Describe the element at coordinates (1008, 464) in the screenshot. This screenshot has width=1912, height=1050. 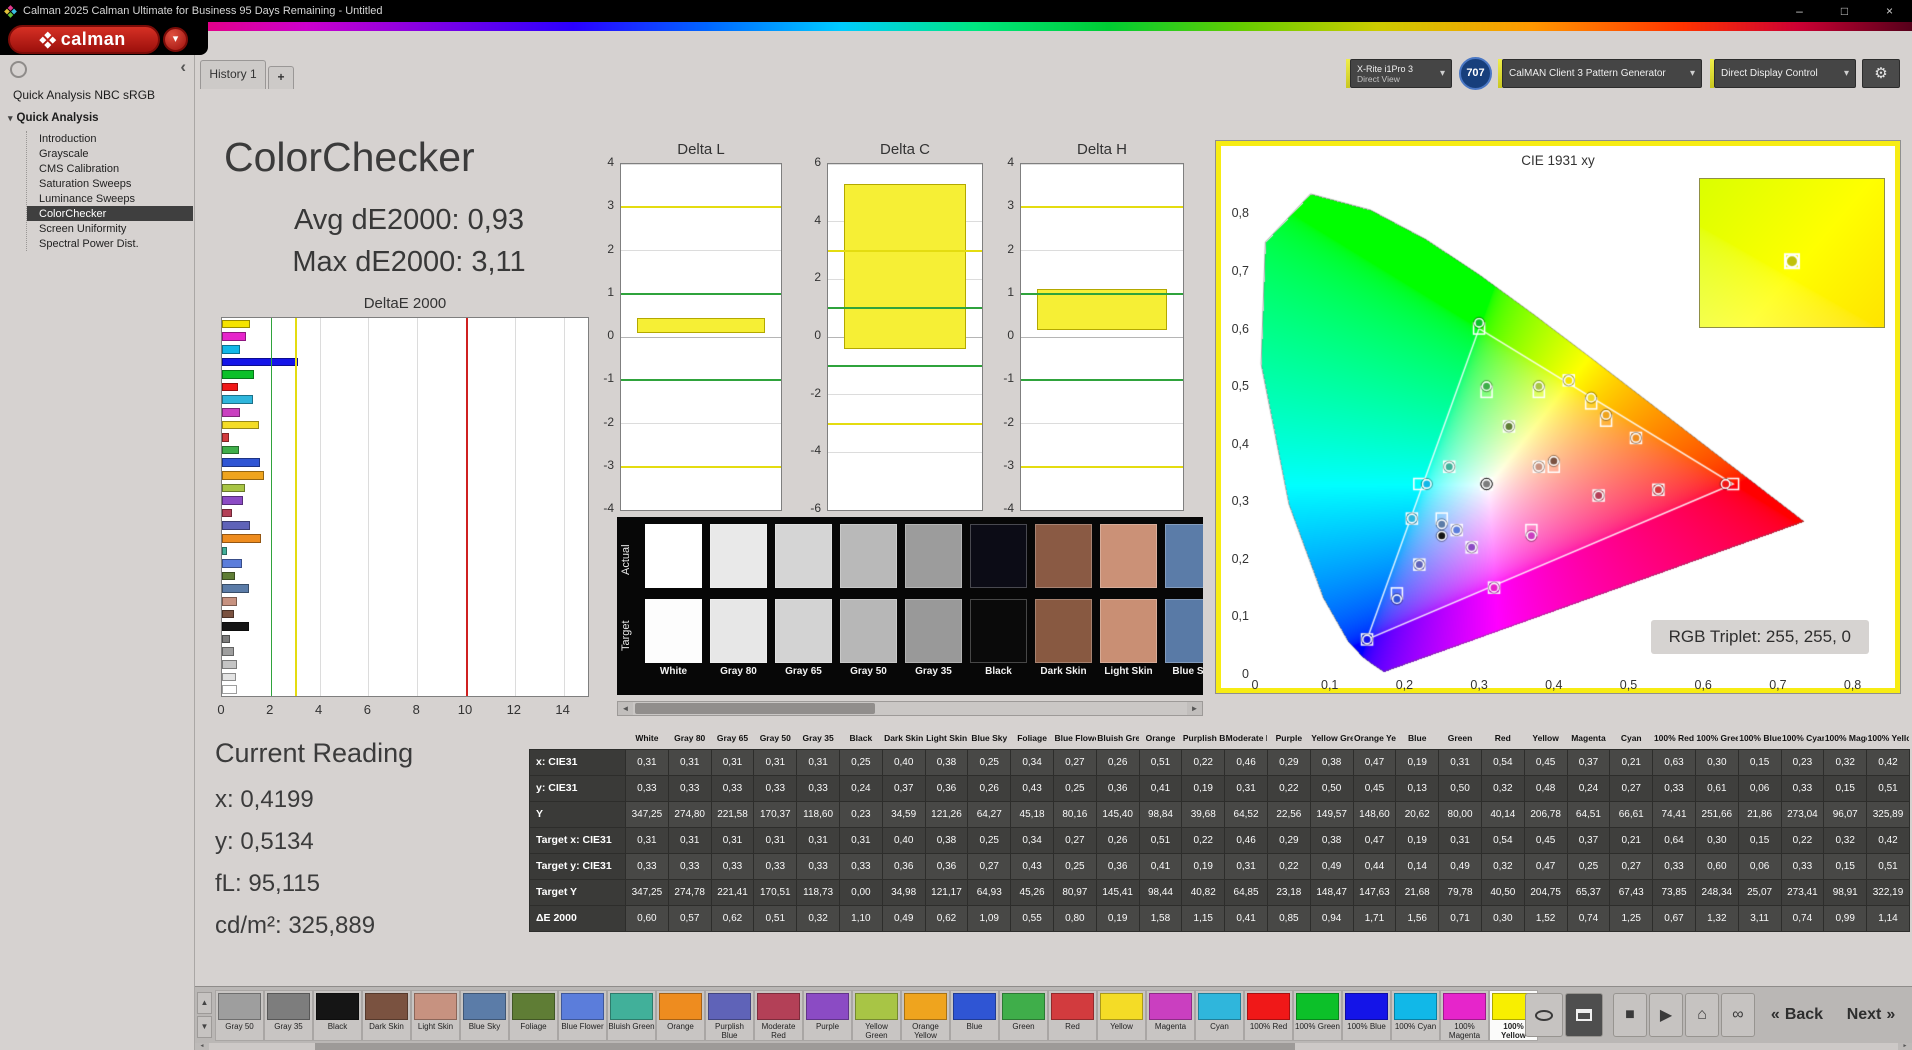
I see `axis-tick-label: -3` at that location.